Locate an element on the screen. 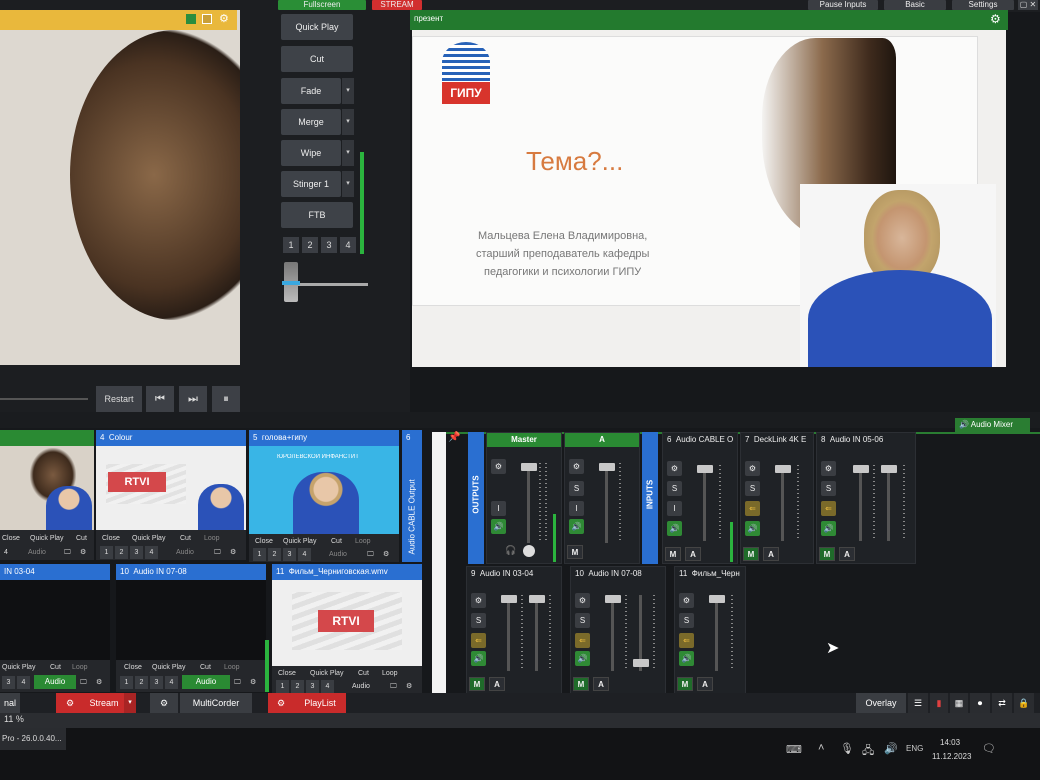 This screenshot has height=780, width=1040. input-9-num-3: 3 is located at coordinates (8, 682).